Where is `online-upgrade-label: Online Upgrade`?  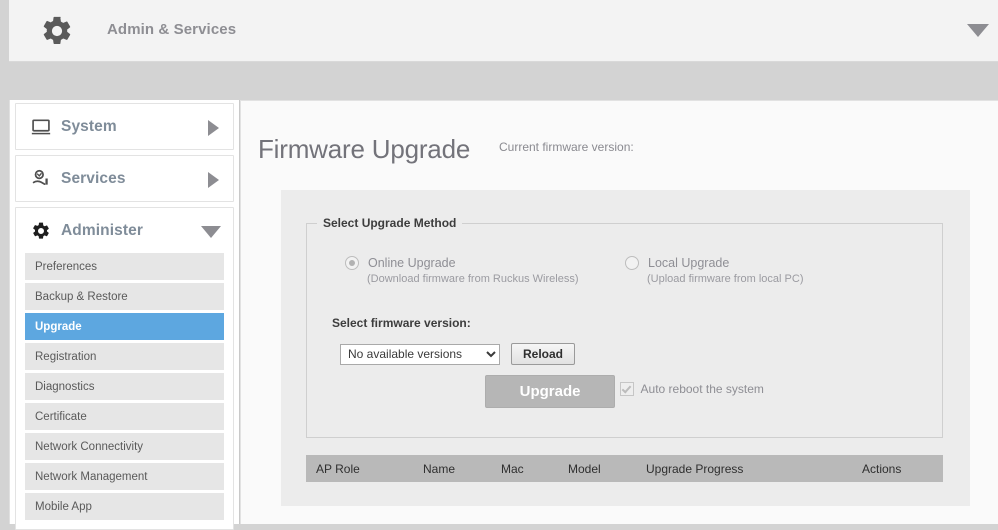 online-upgrade-label: Online Upgrade is located at coordinates (412, 263).